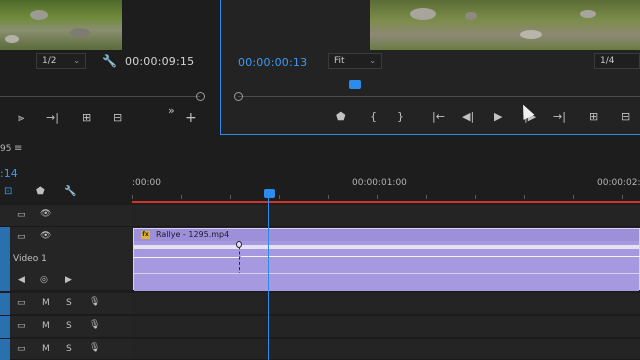 The image size is (640, 360). Describe the element at coordinates (386, 327) in the screenshot. I see `track-lane-a2` at that location.